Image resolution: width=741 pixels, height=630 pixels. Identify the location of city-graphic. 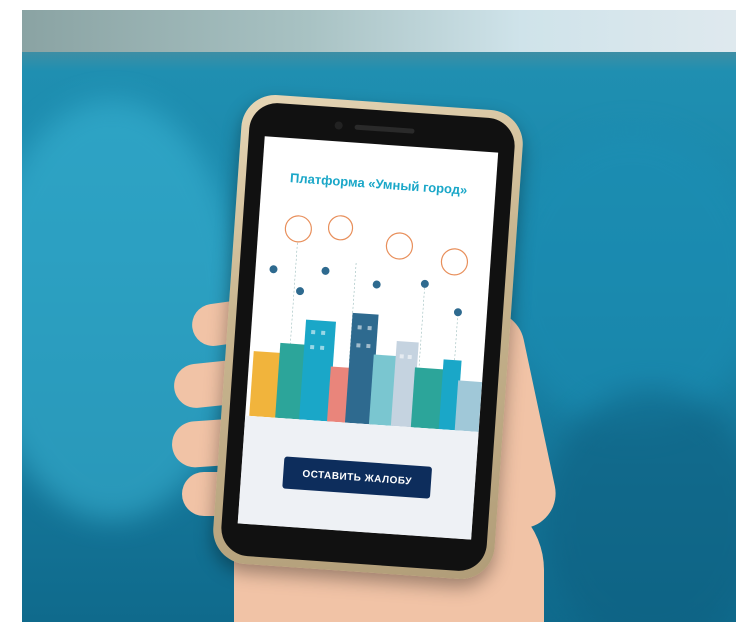
(366, 323).